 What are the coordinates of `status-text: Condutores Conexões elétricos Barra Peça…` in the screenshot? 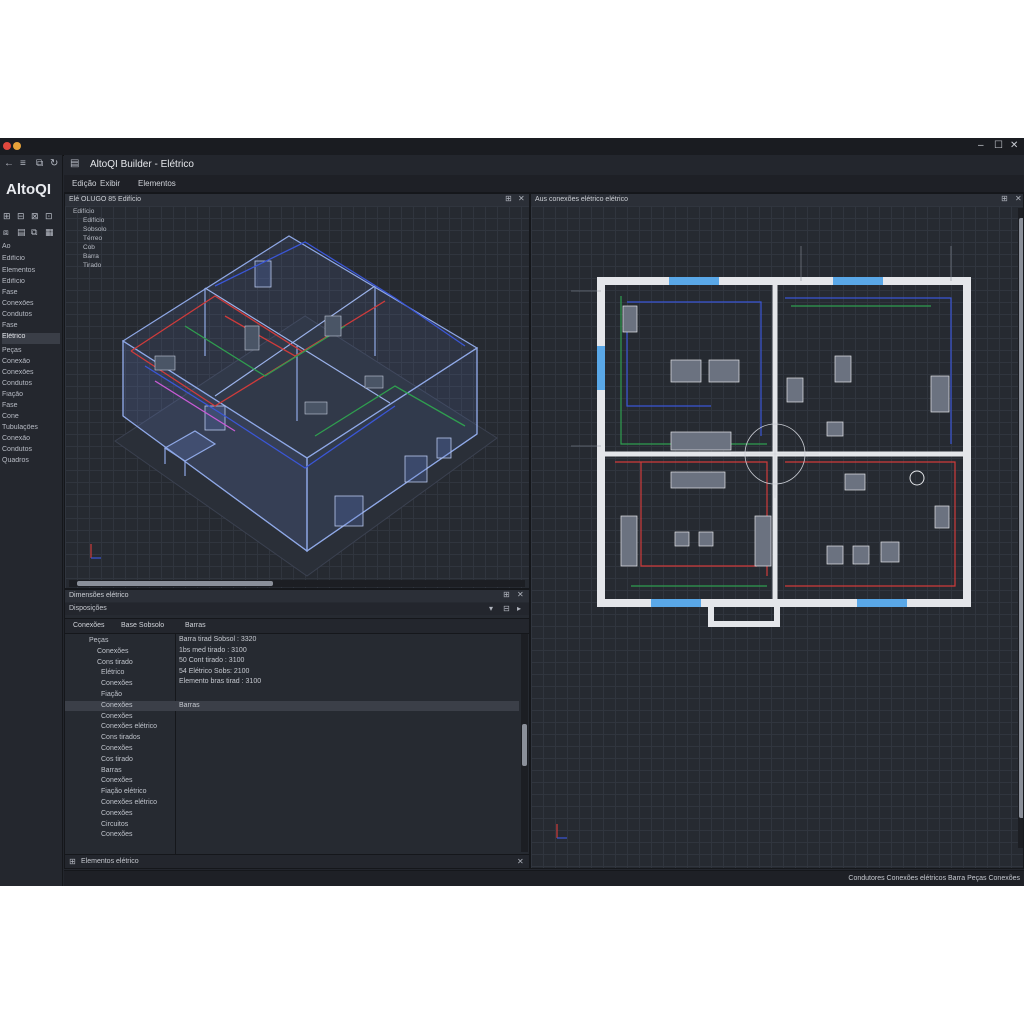 It's located at (934, 878).